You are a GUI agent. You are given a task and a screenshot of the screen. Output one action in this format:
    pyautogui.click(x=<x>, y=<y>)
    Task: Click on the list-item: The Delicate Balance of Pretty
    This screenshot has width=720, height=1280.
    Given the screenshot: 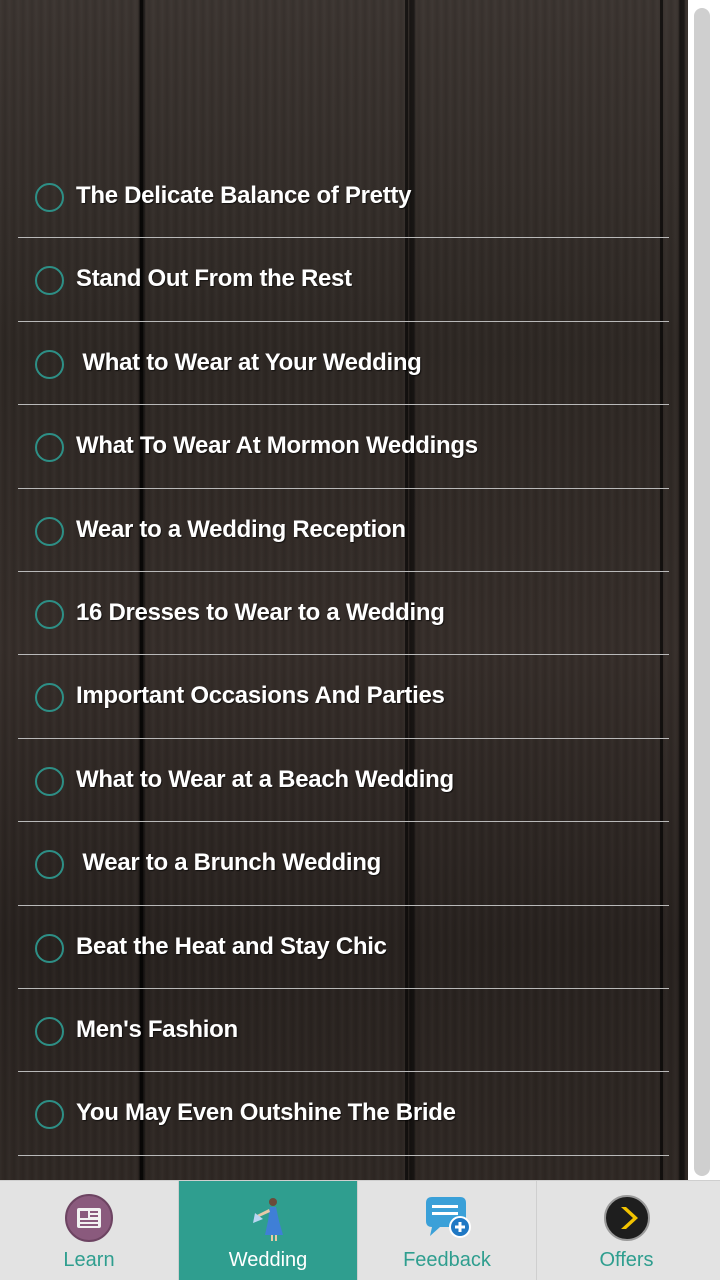 What is the action you would take?
    pyautogui.click(x=343, y=197)
    